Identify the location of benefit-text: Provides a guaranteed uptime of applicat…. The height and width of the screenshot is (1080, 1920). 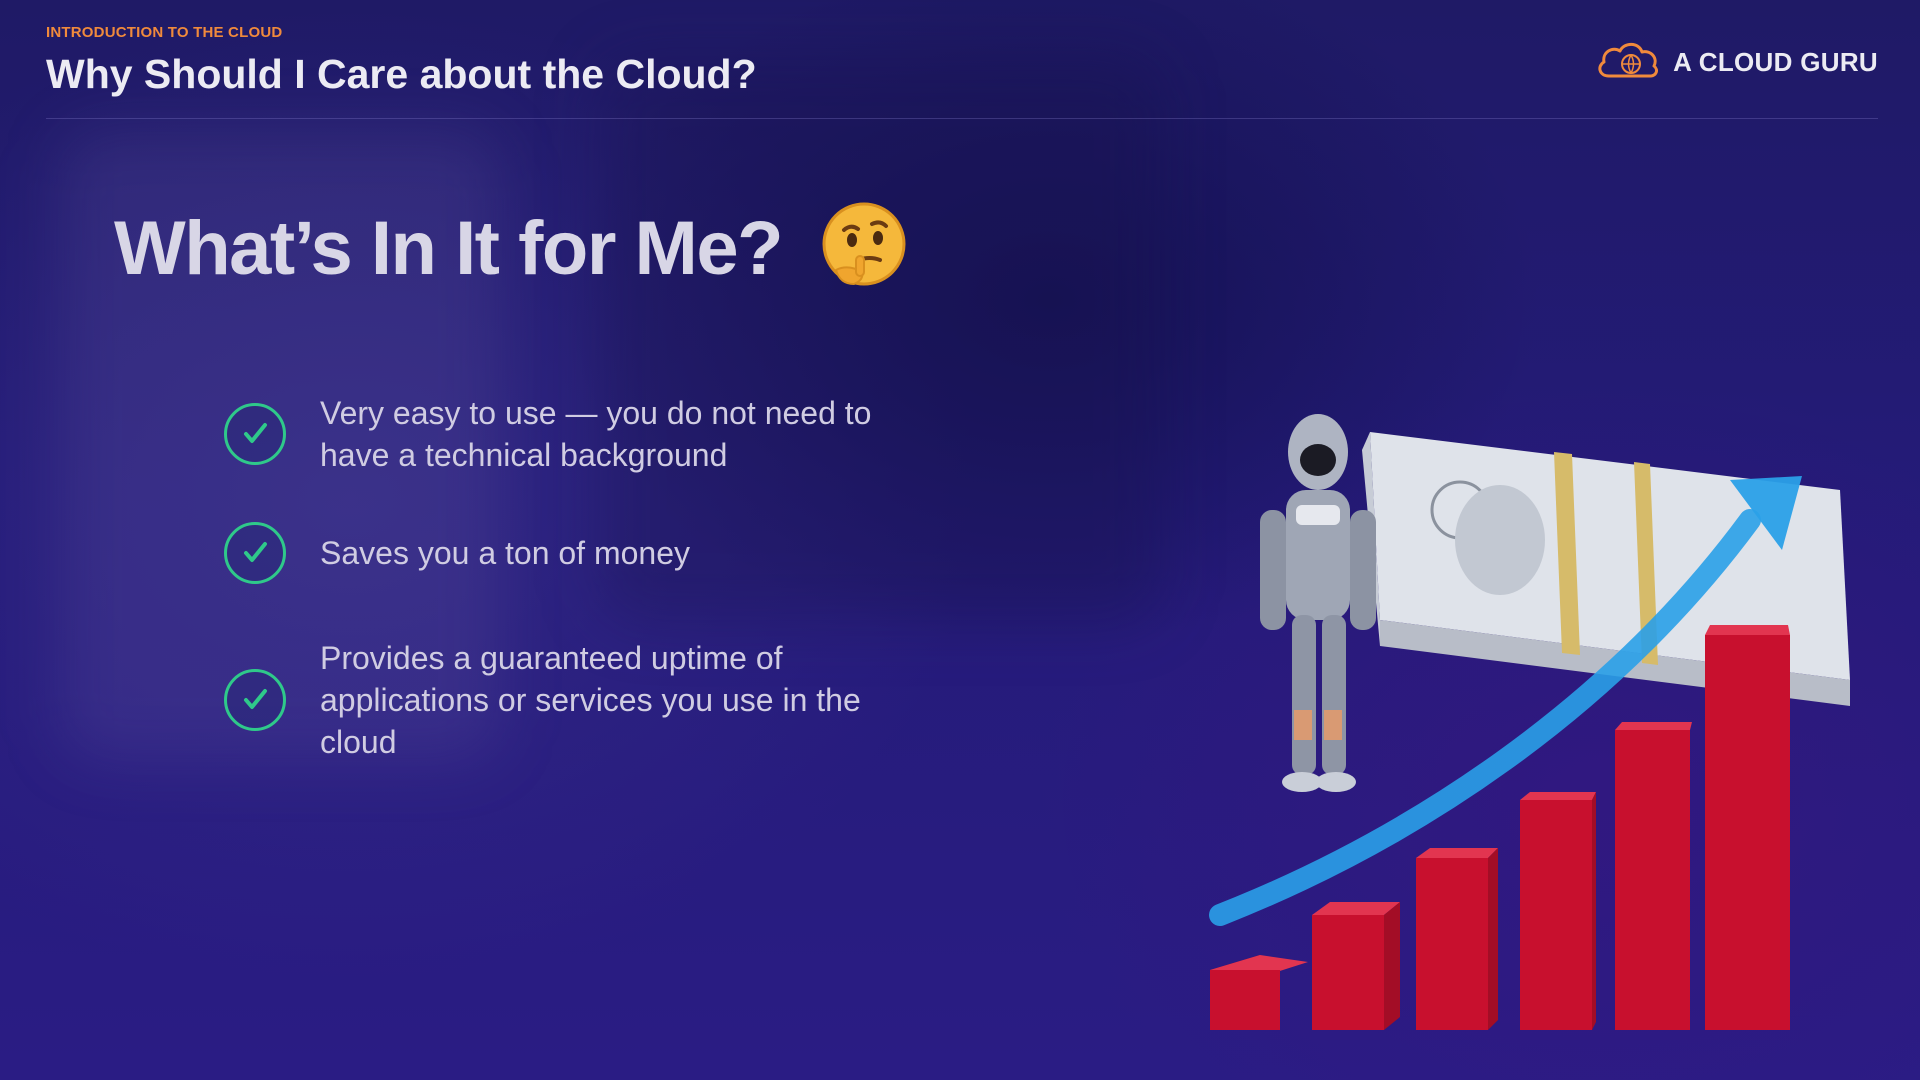
(590, 700).